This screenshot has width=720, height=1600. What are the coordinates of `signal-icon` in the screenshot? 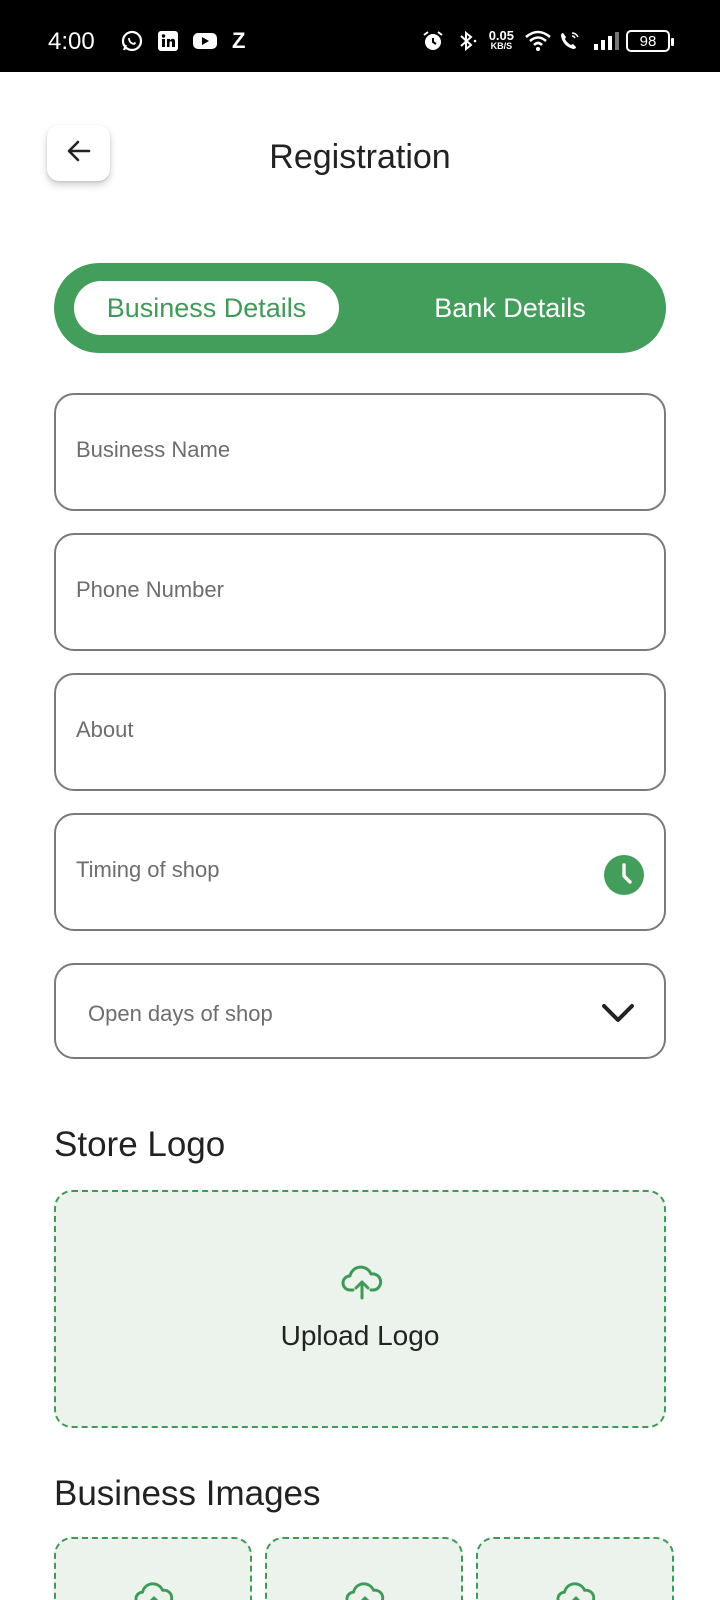 It's located at (605, 41).